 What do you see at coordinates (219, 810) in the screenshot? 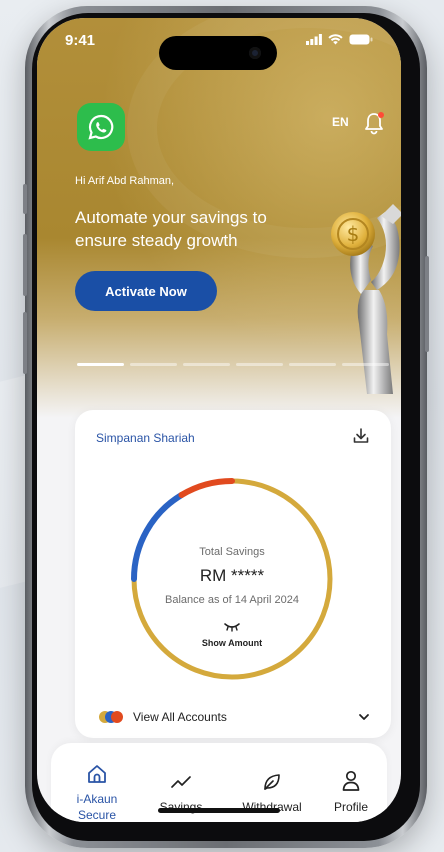
I see `home-indicator` at bounding box center [219, 810].